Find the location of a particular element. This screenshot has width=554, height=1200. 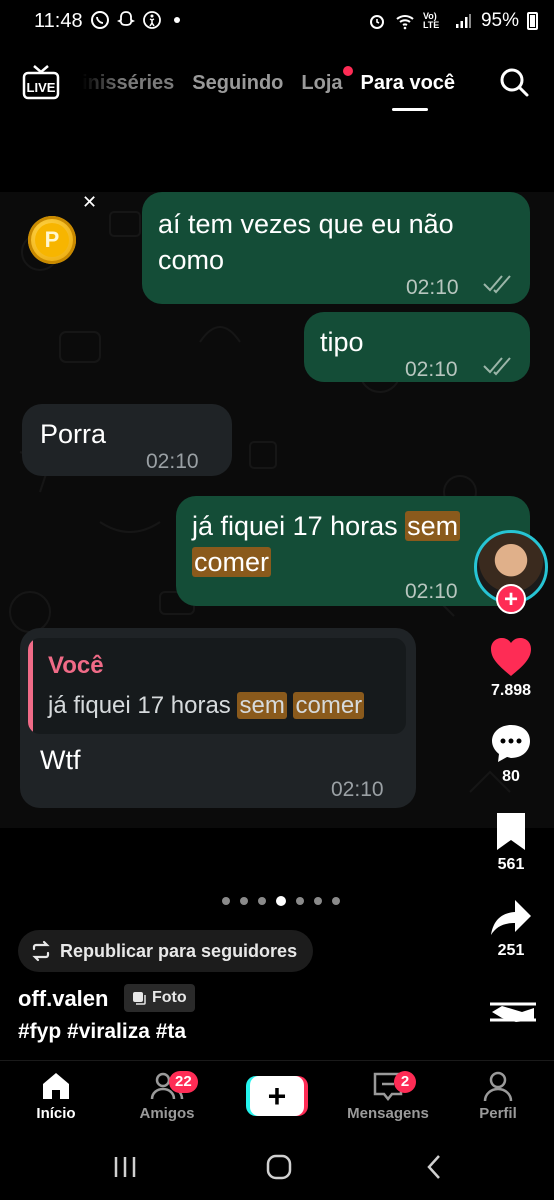

top-navigation: LIVE inisséries Seguindo Loja Para você is located at coordinates (277, 86).